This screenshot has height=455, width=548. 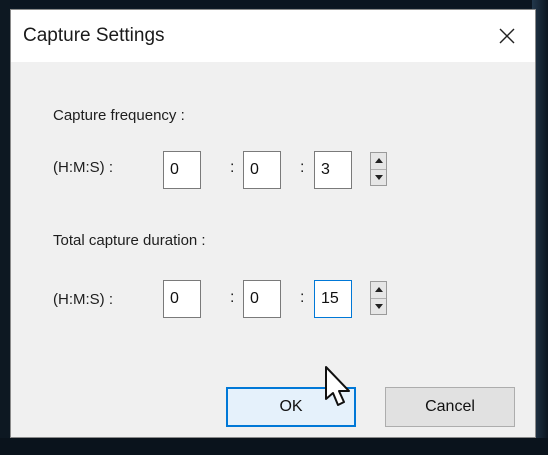 What do you see at coordinates (273, 36) in the screenshot?
I see `title-bar: Capture Settings` at bounding box center [273, 36].